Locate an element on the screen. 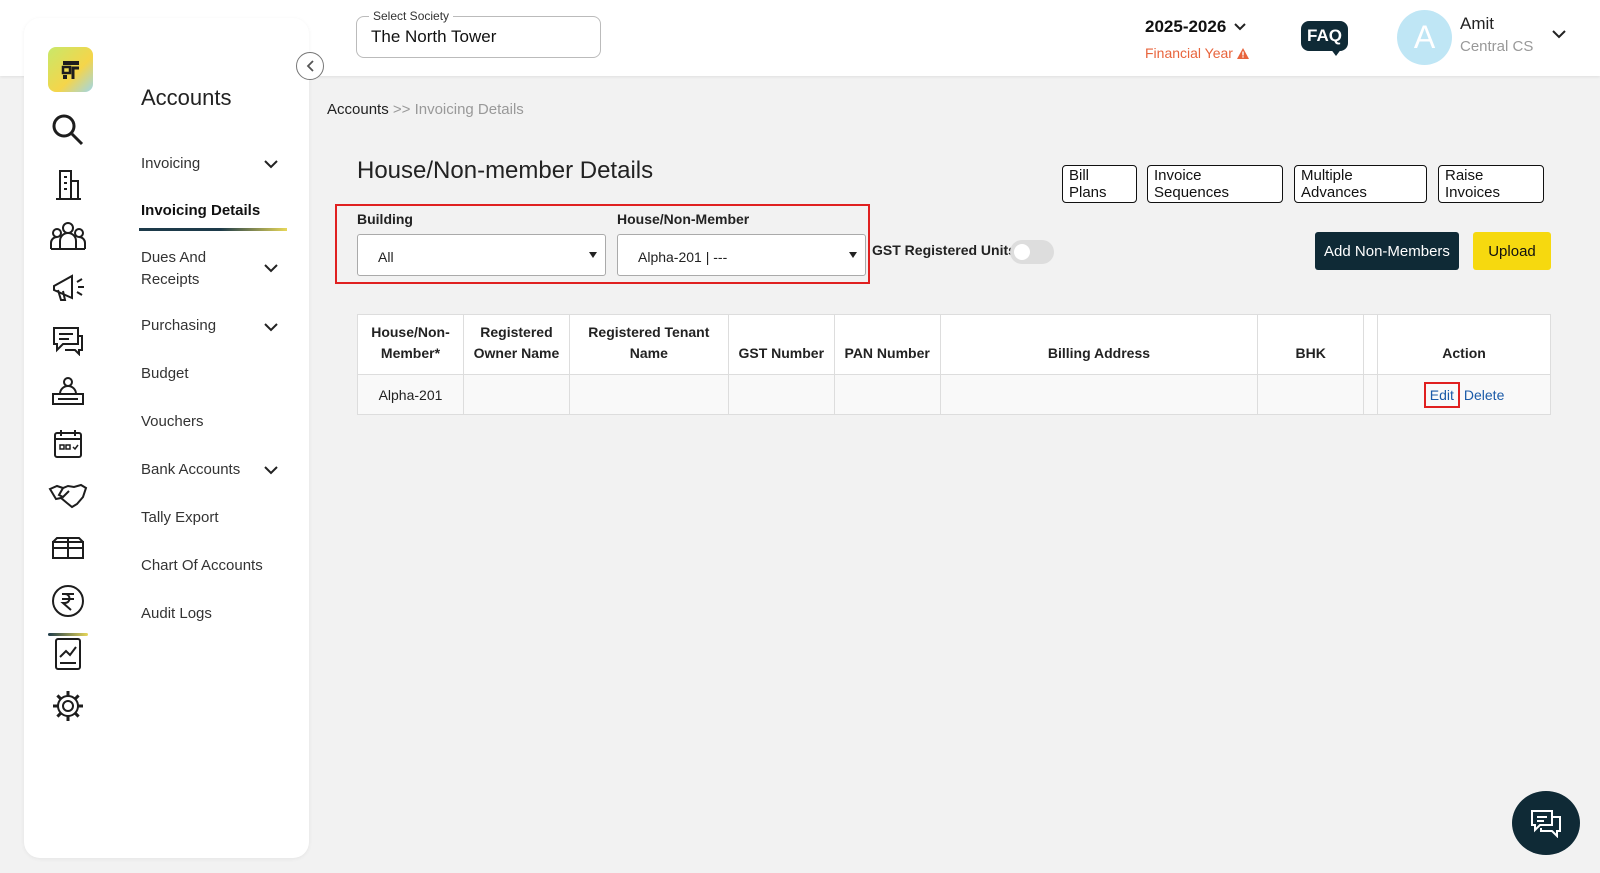 The image size is (1600, 873). faq-bubble-tail is located at coordinates (1336, 52).